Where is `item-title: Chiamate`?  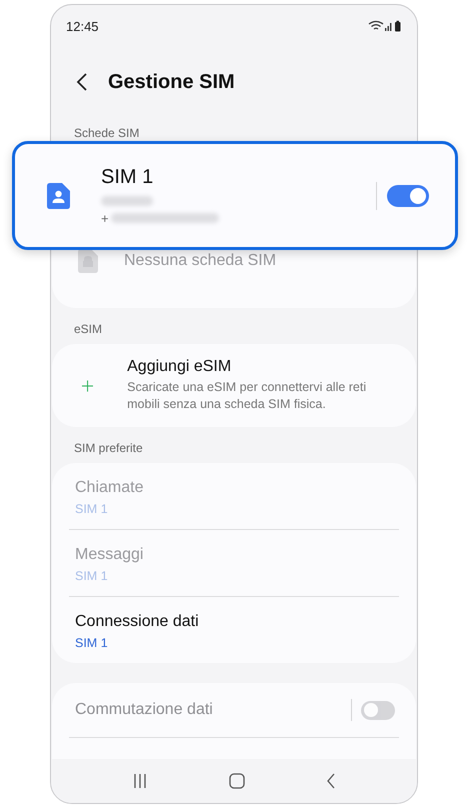 item-title: Chiamate is located at coordinates (109, 488).